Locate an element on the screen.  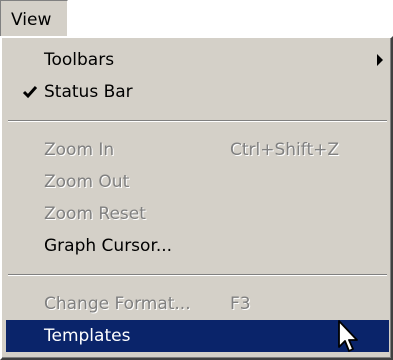
menu-item-toolbars: Toolbars is located at coordinates (197, 60).